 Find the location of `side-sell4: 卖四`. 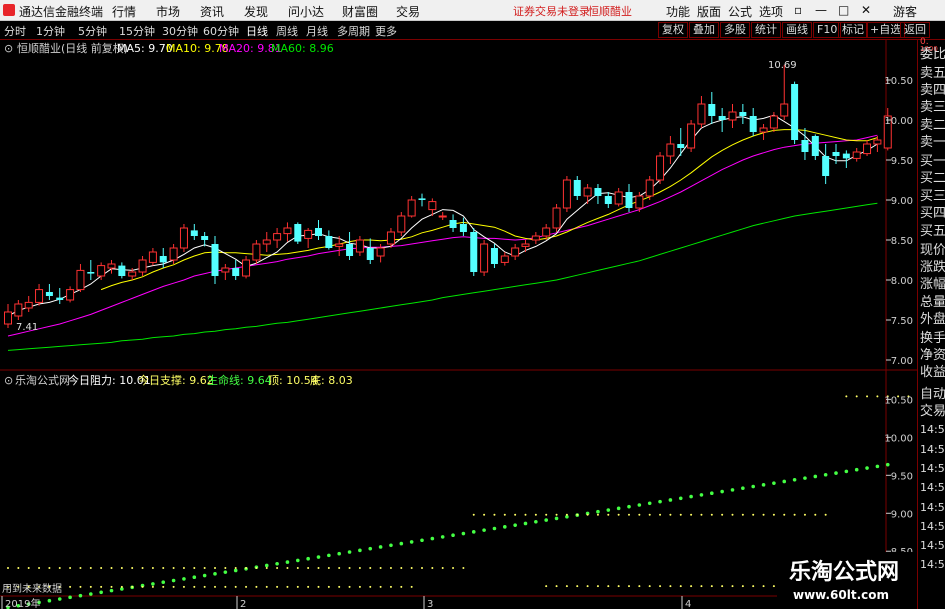

side-sell4: 卖四 is located at coordinates (932, 90).